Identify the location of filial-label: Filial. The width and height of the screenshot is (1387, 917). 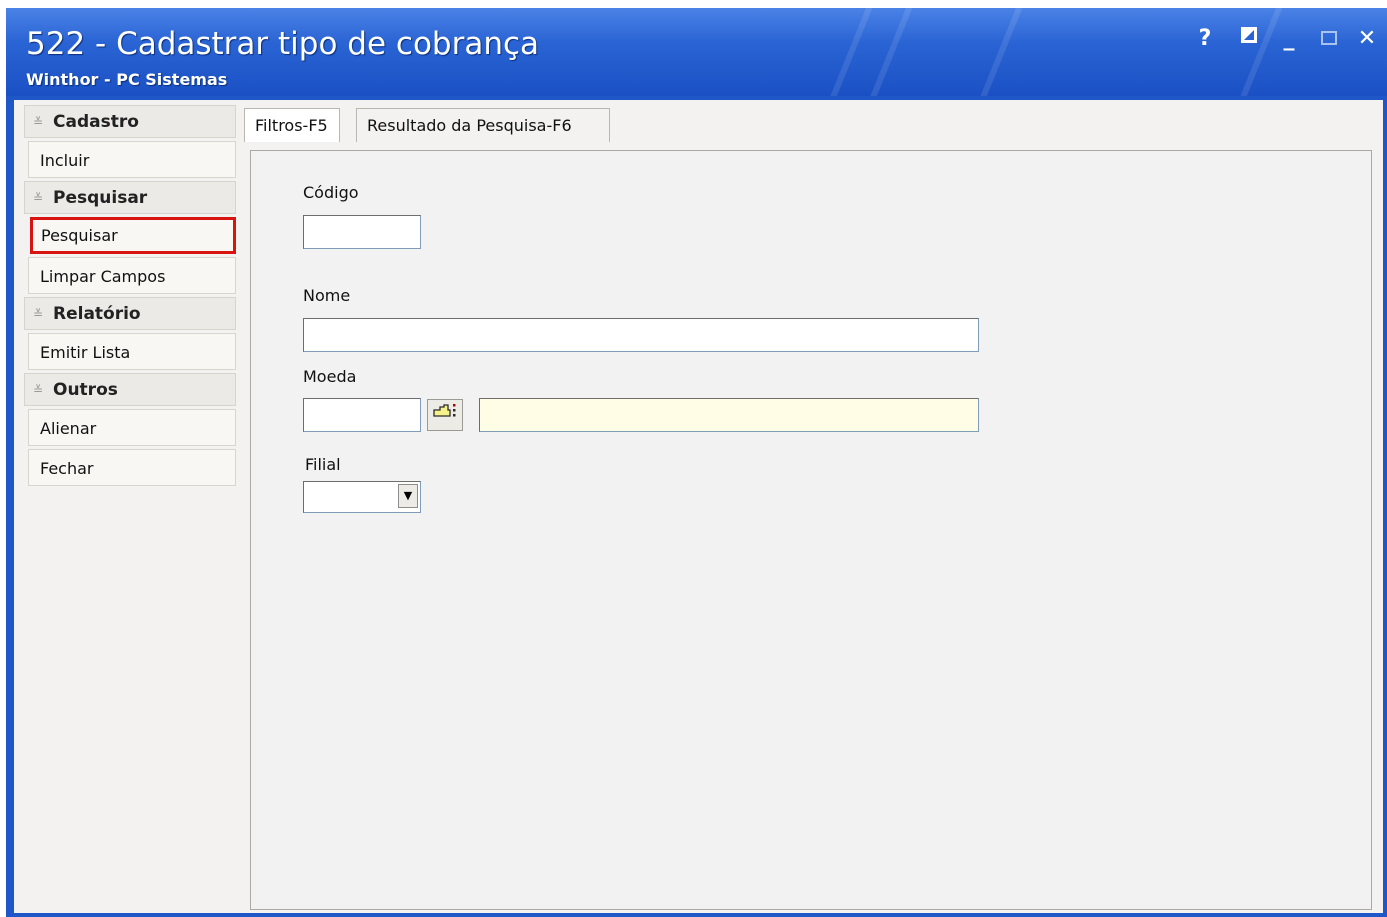
(323, 464).